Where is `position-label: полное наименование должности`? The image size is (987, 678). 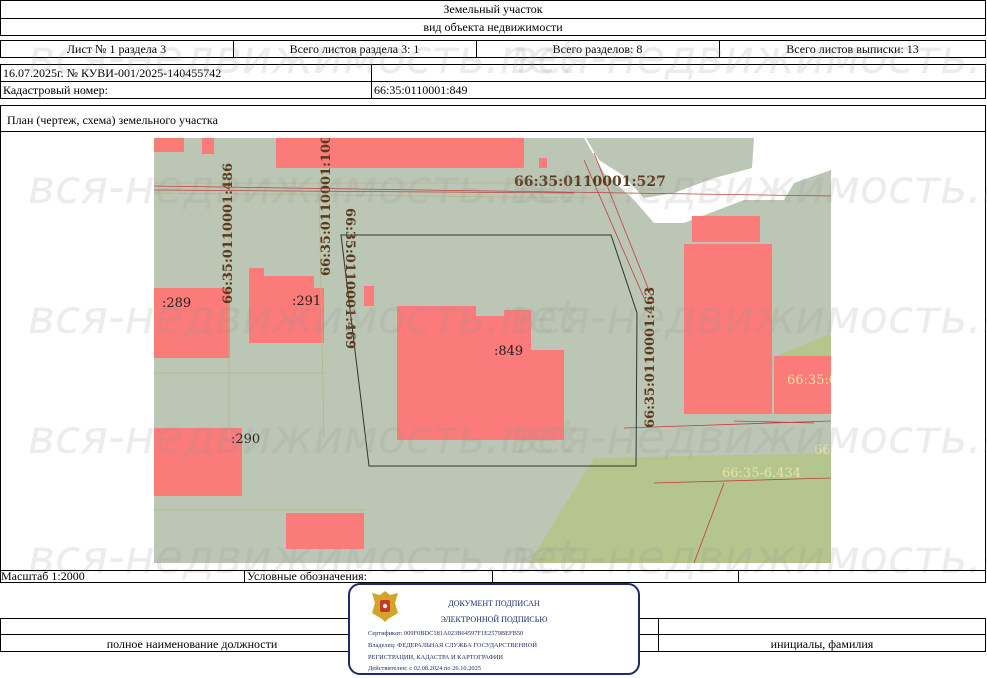 position-label: полное наименование должности is located at coordinates (192, 644).